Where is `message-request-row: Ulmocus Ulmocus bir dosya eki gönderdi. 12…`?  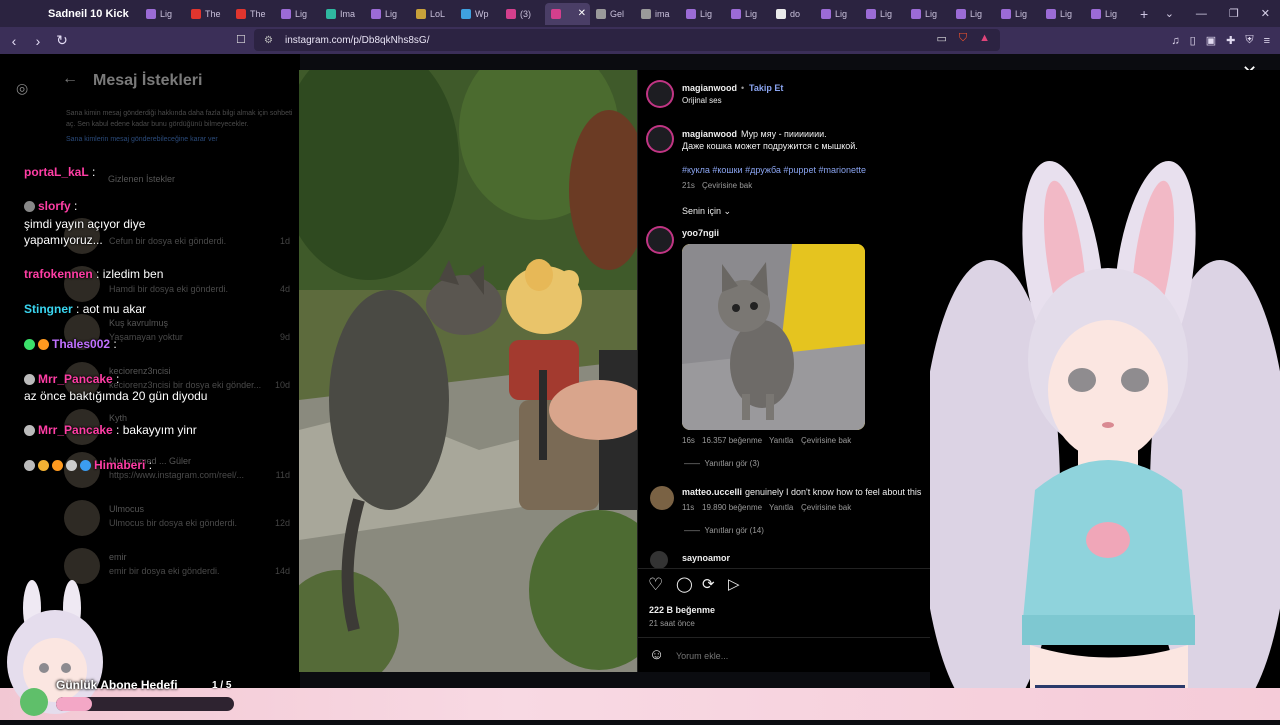
message-request-row: Ulmocus Ulmocus bir dosya eki gönderdi. 12… is located at coordinates (182, 520).